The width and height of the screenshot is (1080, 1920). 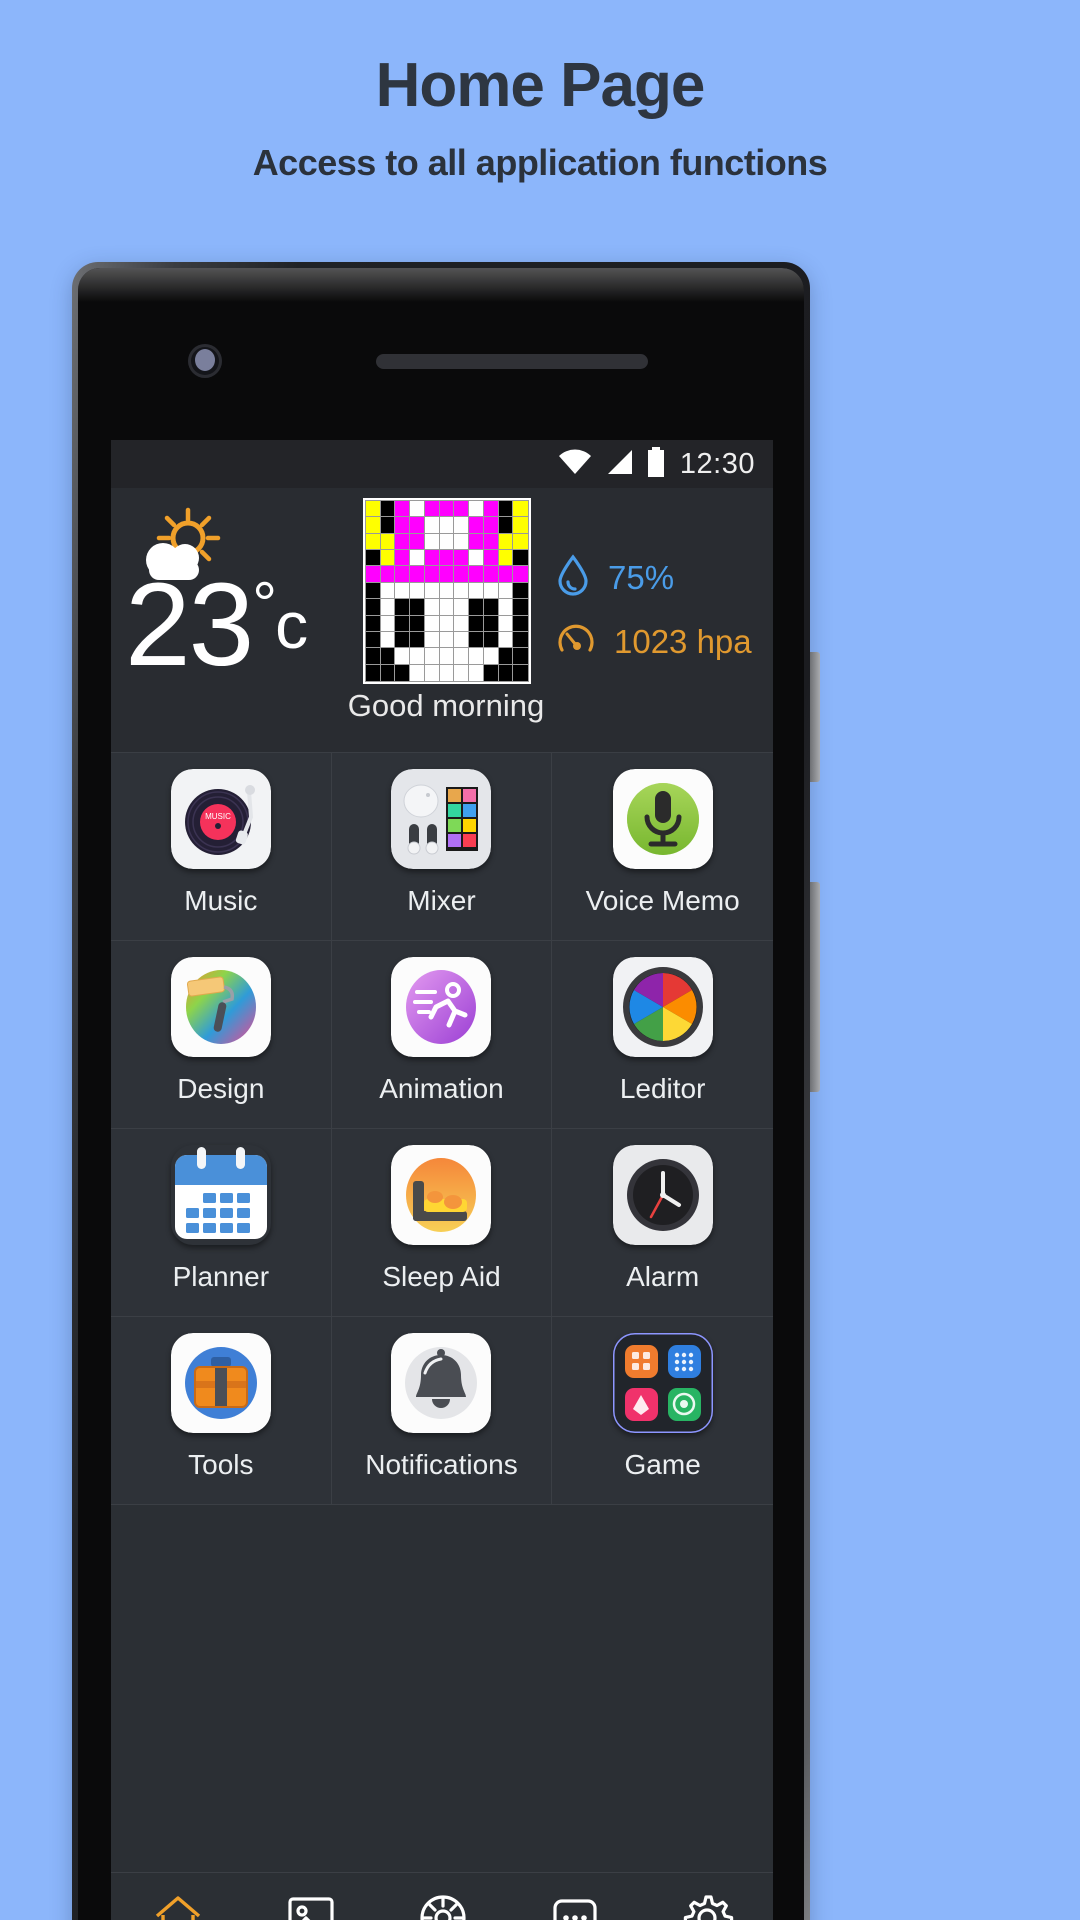 I want to click on app-cell-sleep-aid: Sleep Aid, so click(x=442, y=1223).